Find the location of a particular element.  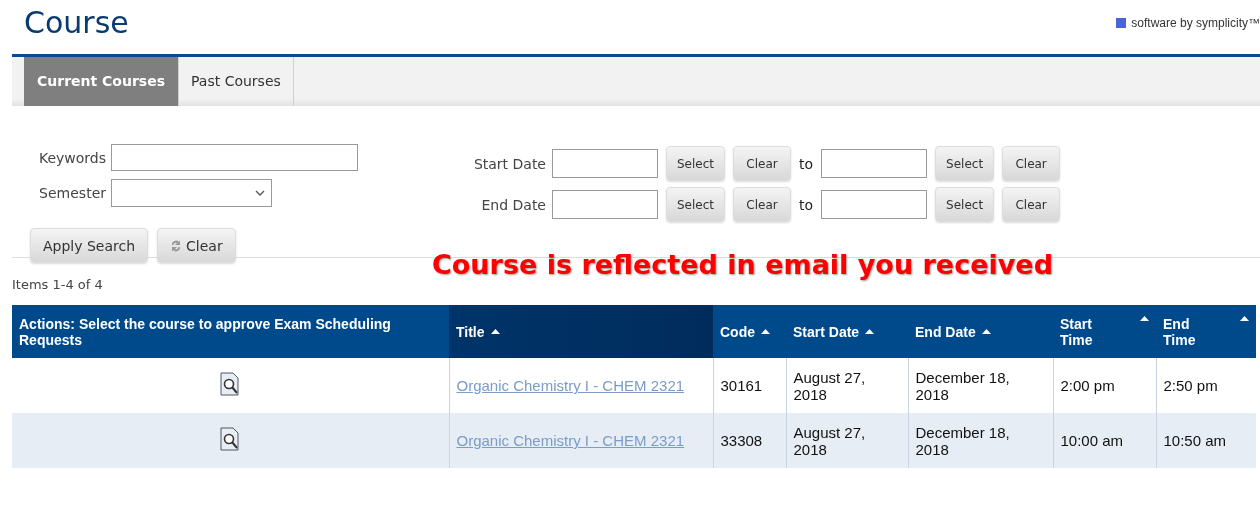

table-cell: 2:50 pm is located at coordinates (1190, 385).